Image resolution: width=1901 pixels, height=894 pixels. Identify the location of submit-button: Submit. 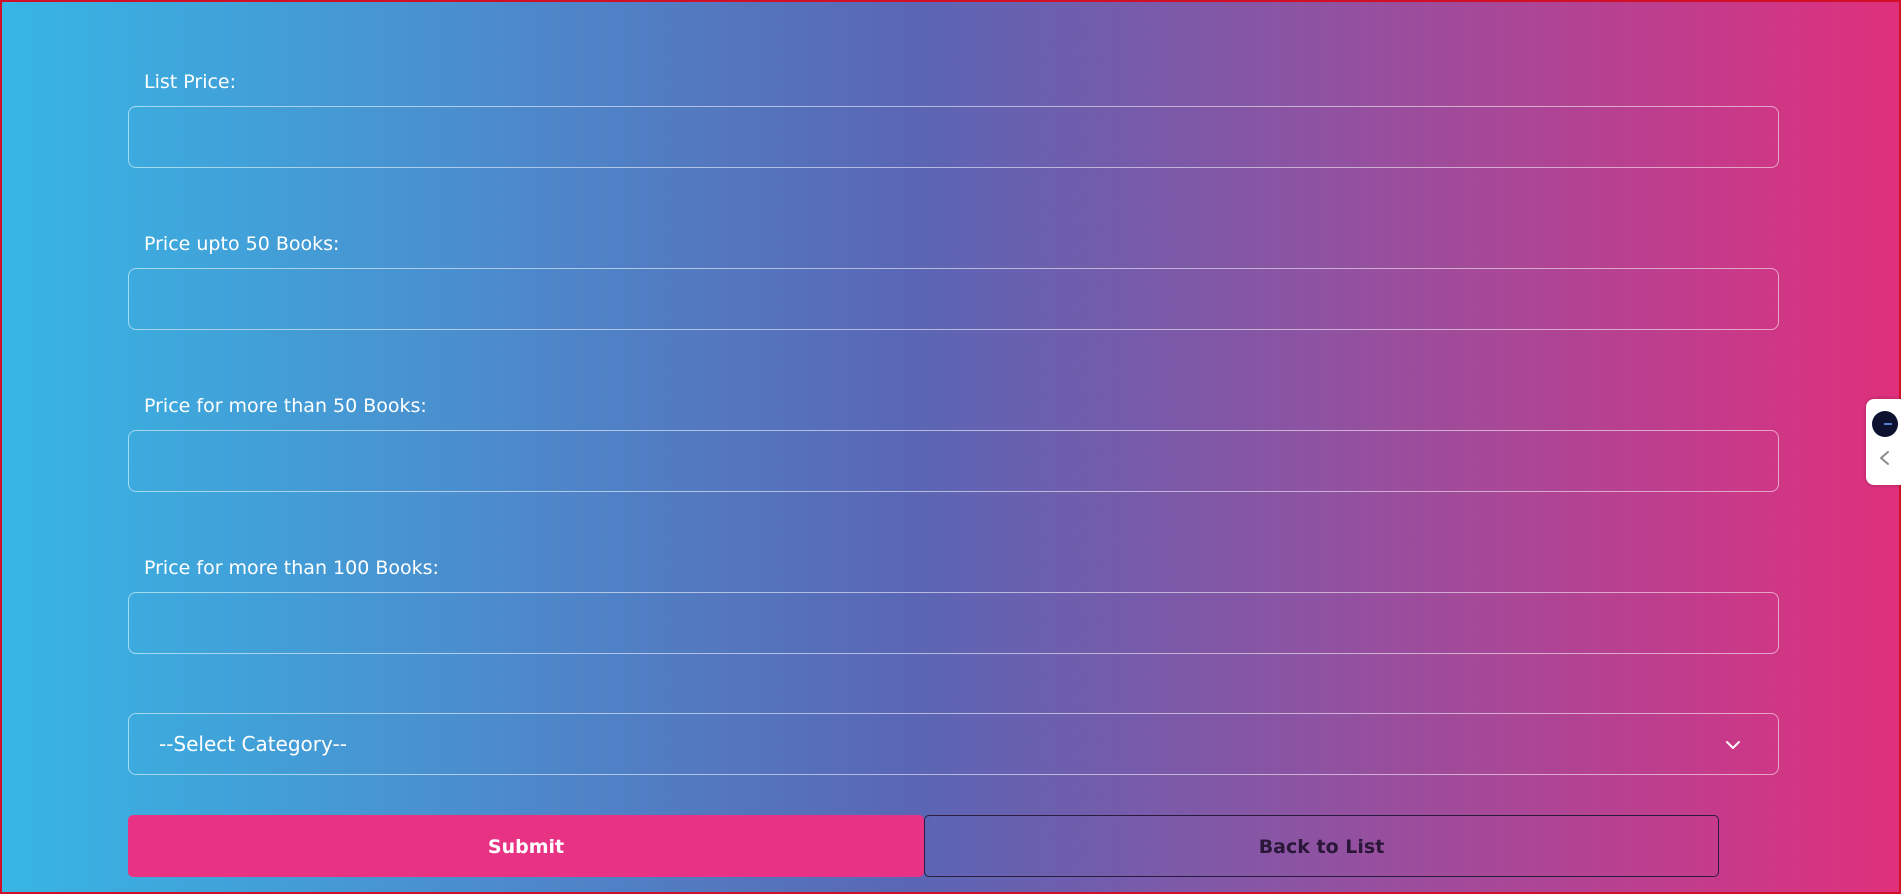
(526, 846).